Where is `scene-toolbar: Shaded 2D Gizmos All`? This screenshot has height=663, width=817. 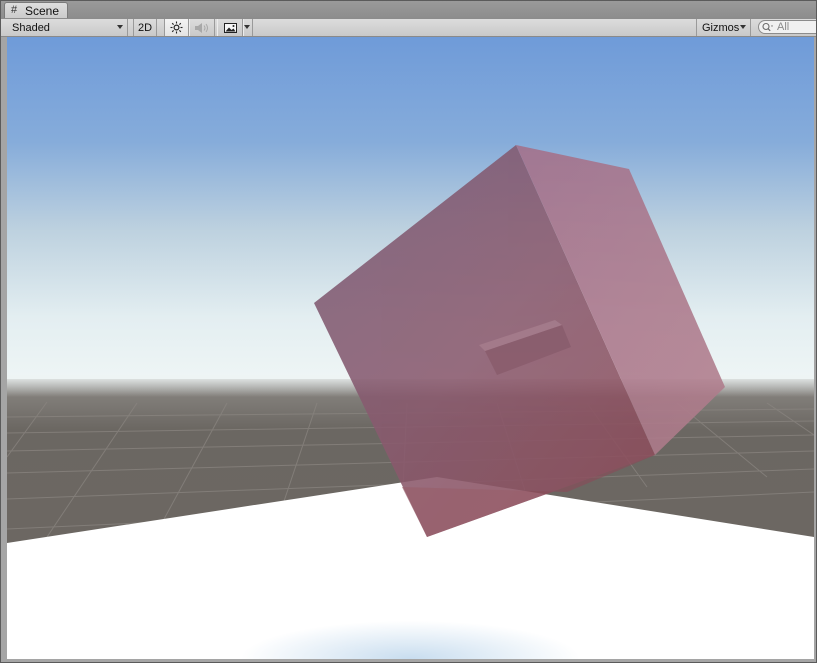 scene-toolbar: Shaded 2D Gizmos All is located at coordinates (408, 28).